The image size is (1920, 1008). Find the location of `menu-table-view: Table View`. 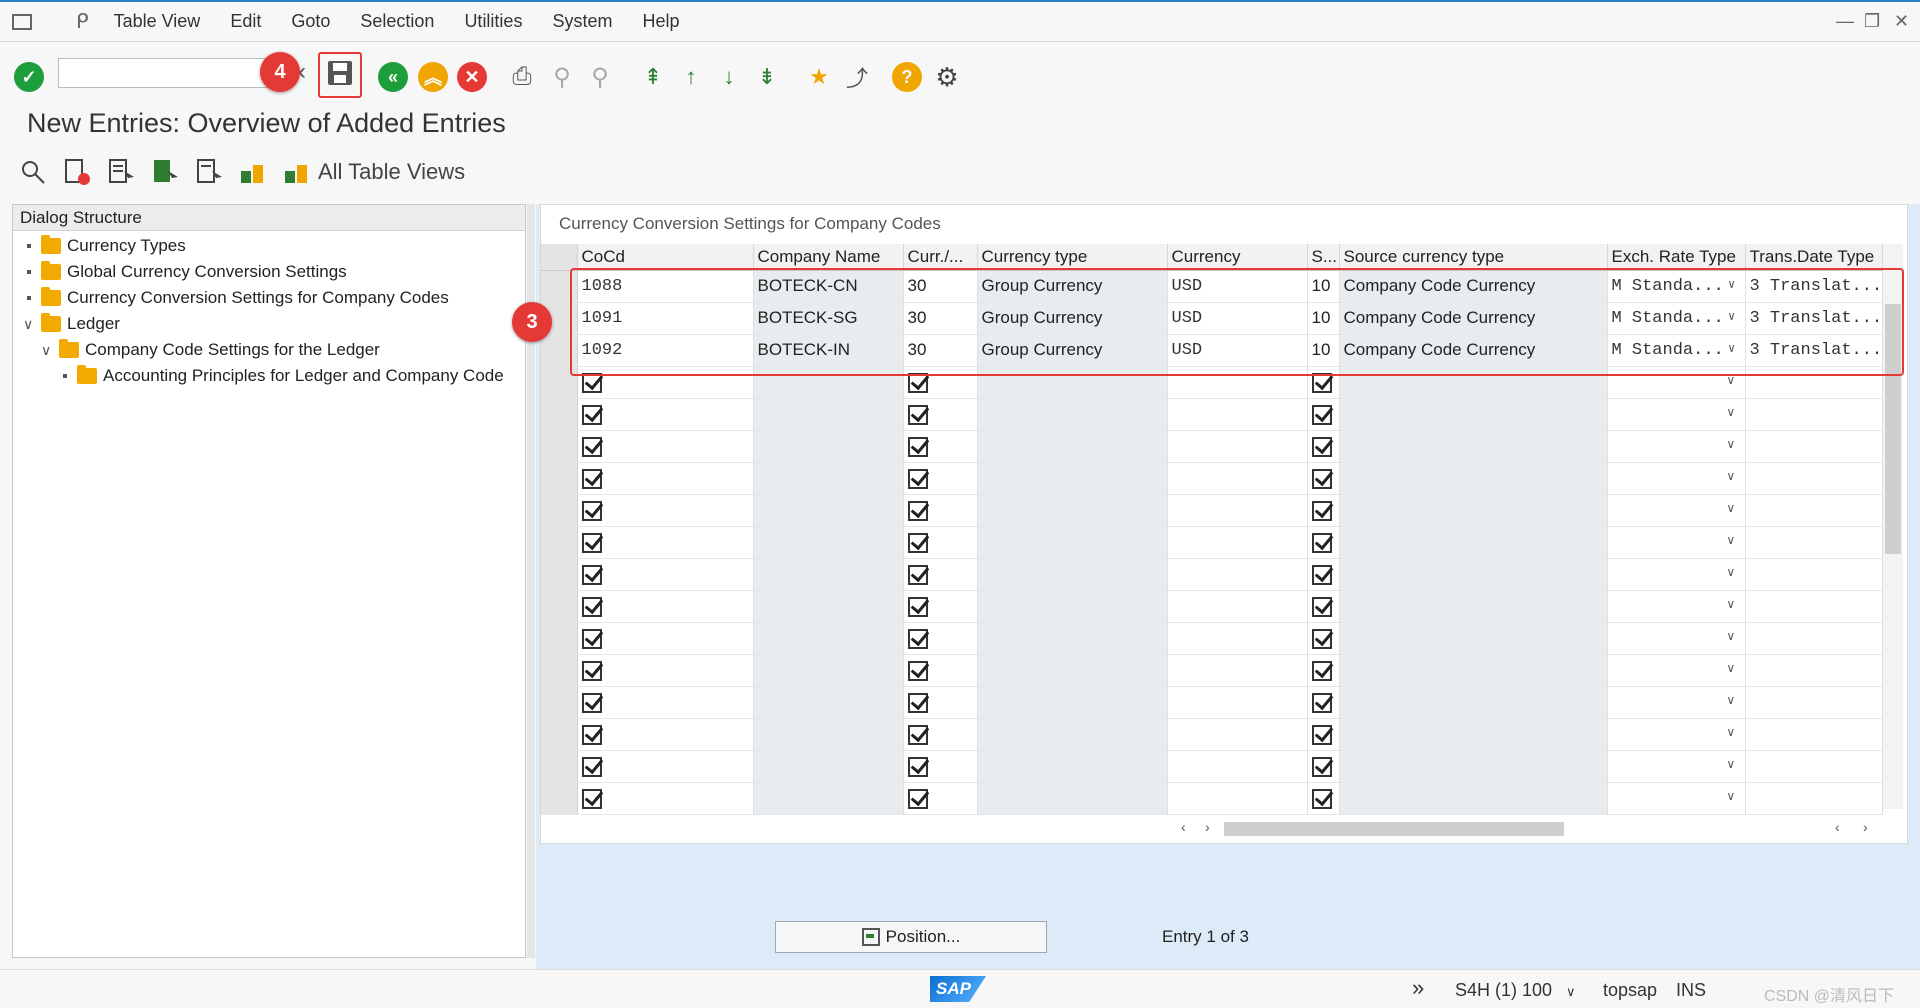

menu-table-view: Table View is located at coordinates (157, 21).